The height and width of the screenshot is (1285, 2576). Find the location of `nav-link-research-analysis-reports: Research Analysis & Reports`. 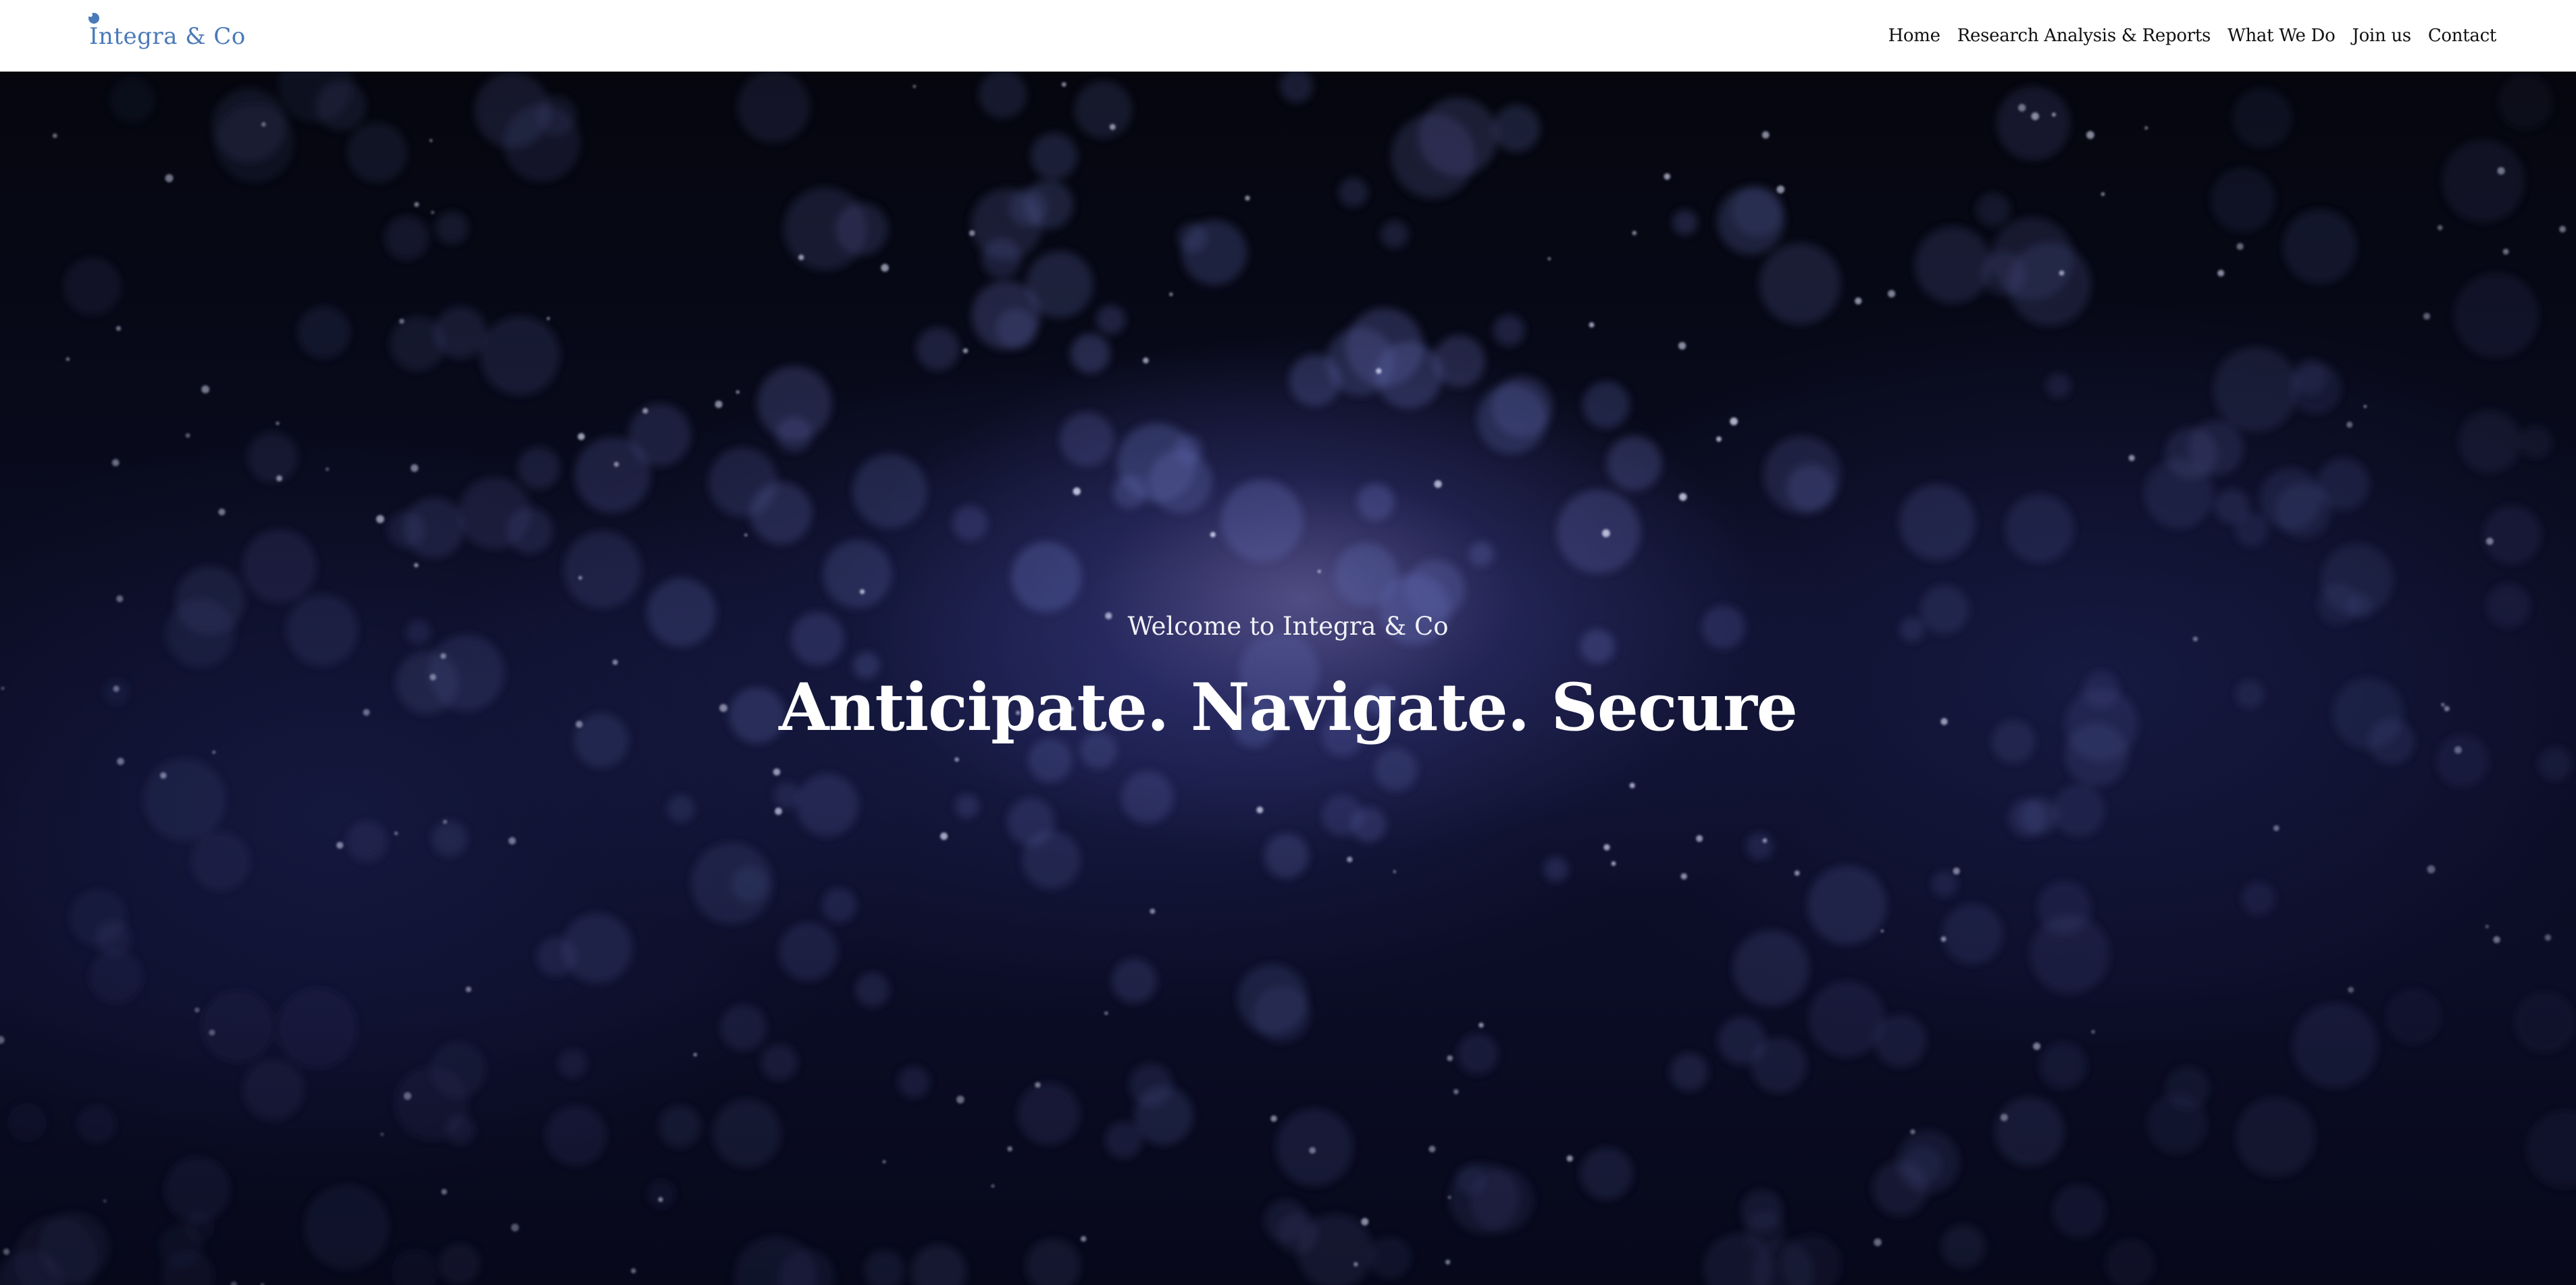

nav-link-research-analysis-reports: Research Analysis & Reports is located at coordinates (2084, 36).